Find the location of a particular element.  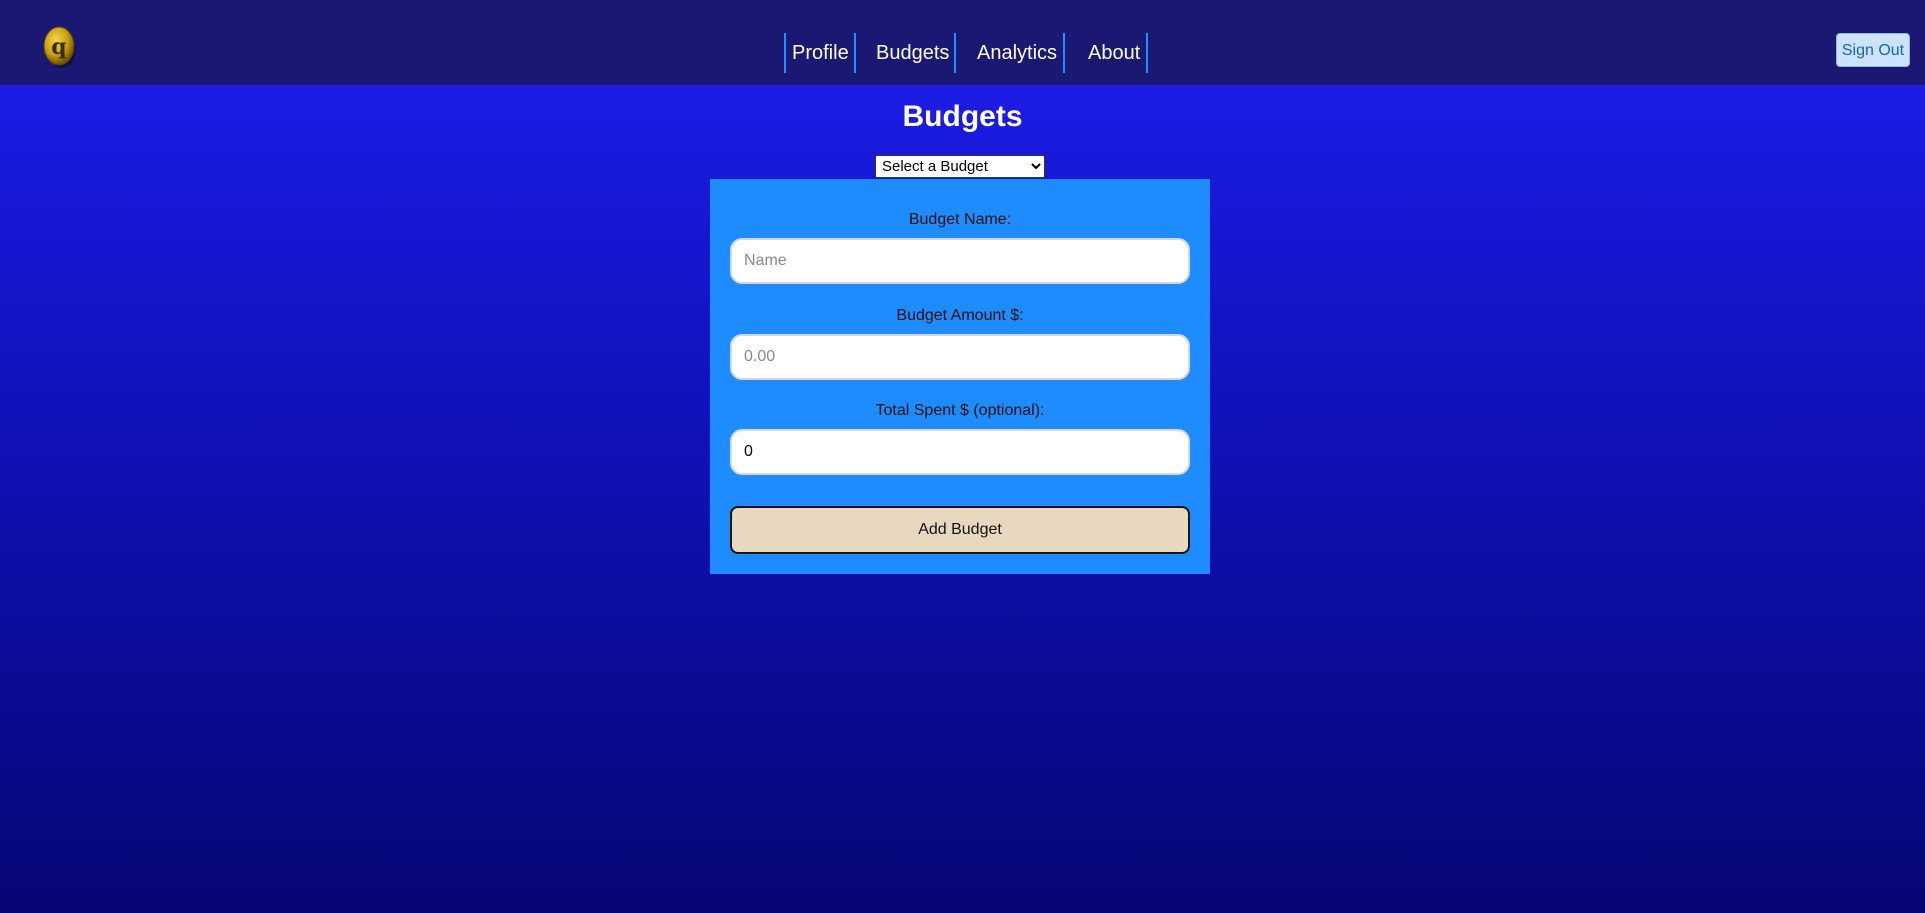

page-title: Budgets is located at coordinates (962, 116).